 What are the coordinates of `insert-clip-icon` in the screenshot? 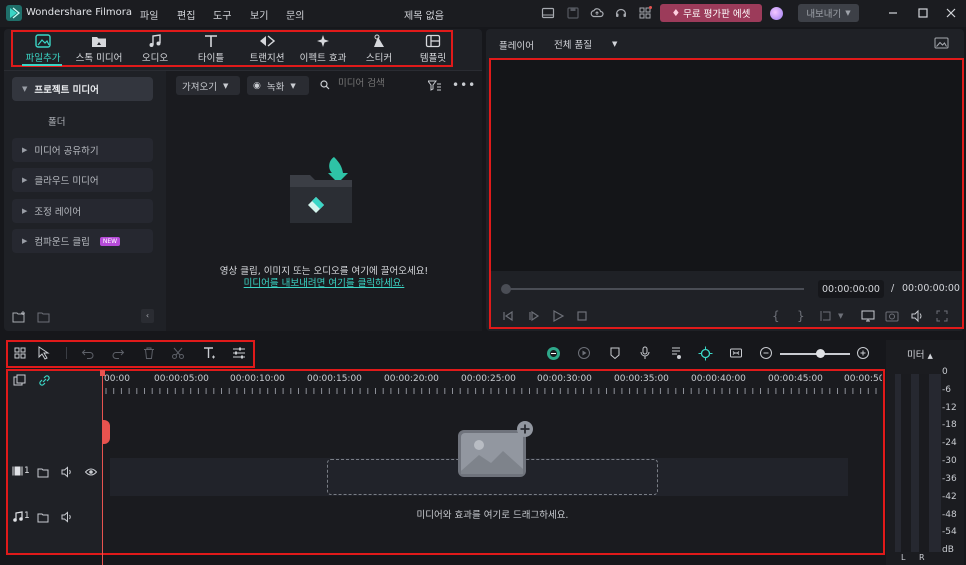 It's located at (826, 316).